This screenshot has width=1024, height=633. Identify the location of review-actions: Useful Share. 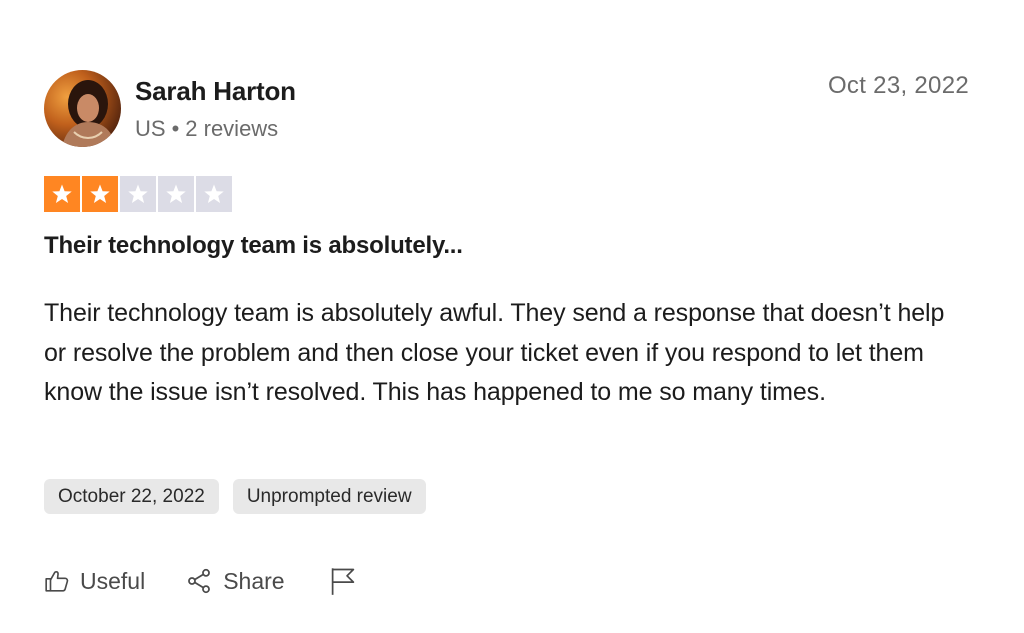
(205, 581).